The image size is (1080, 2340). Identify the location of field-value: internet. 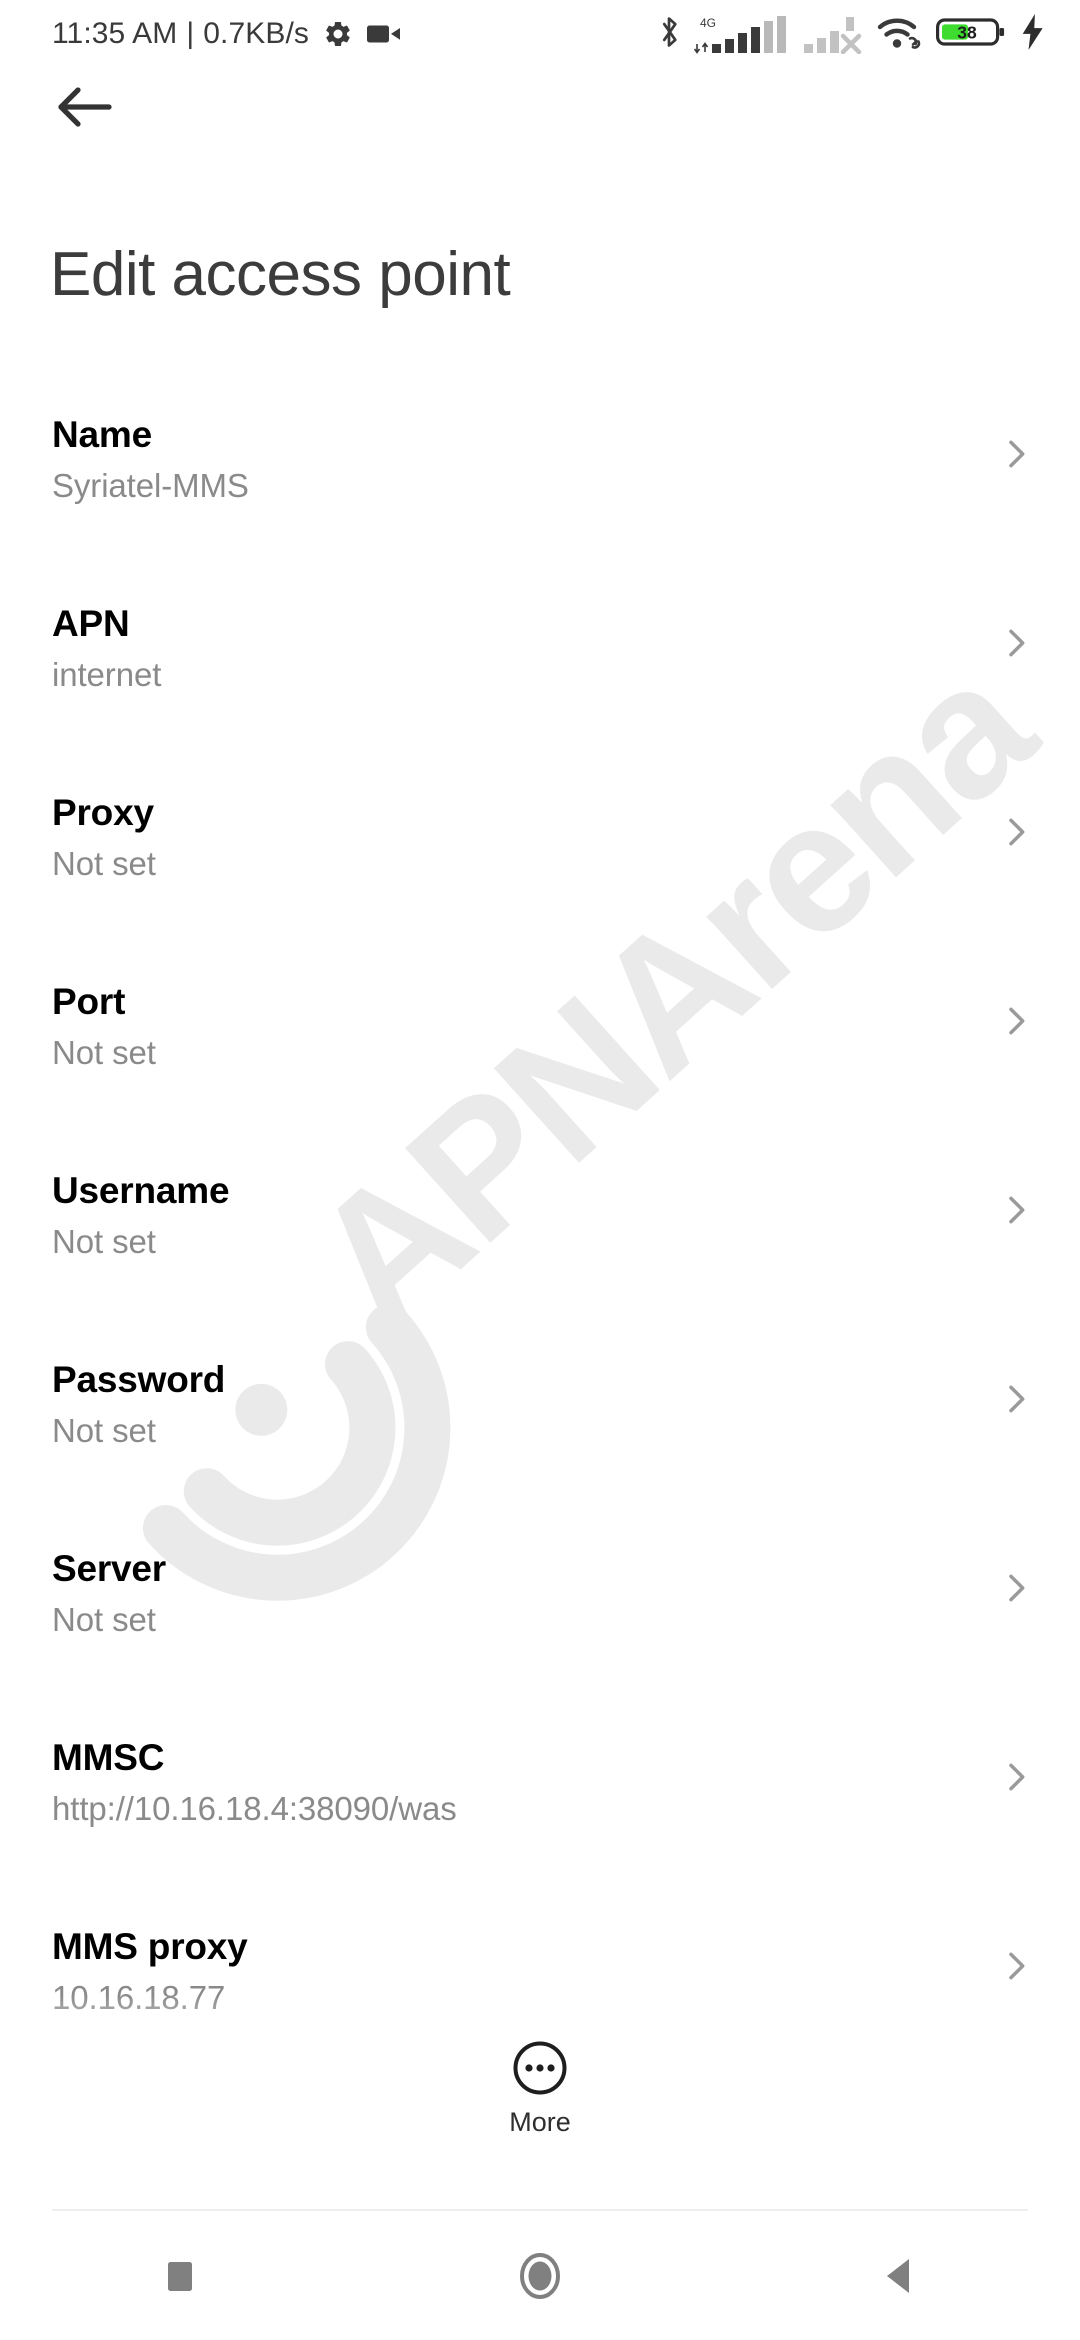
(107, 674).